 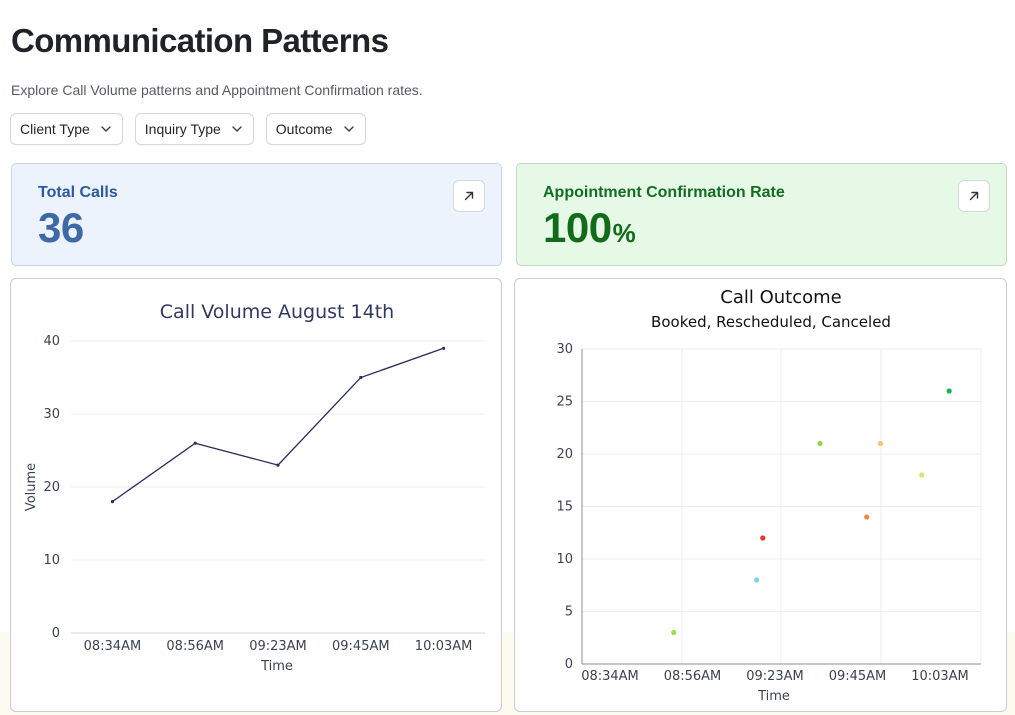 What do you see at coordinates (78, 192) in the screenshot?
I see `total-calls-label: Total Calls` at bounding box center [78, 192].